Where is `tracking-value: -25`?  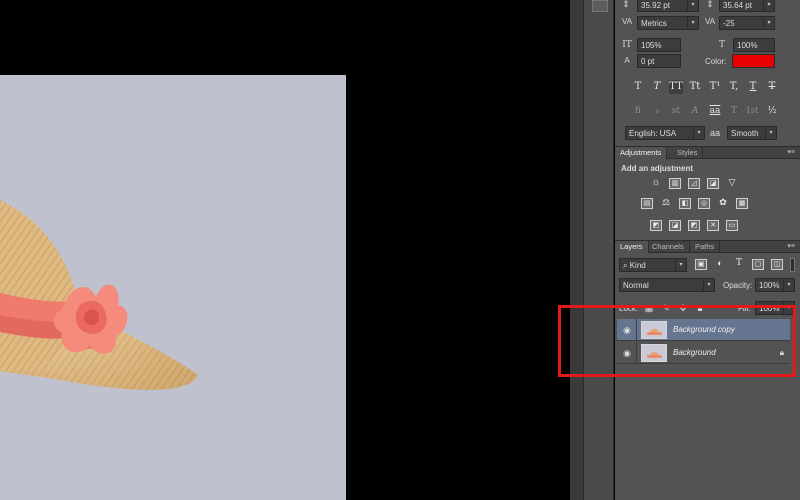 tracking-value: -25 is located at coordinates (729, 23).